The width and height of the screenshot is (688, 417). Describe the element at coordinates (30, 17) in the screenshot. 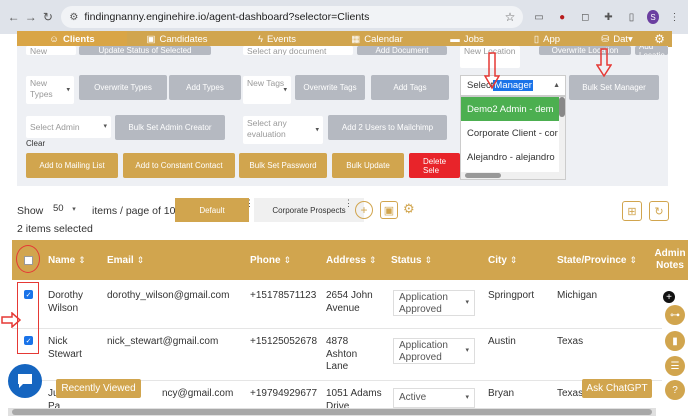

I see `forward-icon: →` at that location.